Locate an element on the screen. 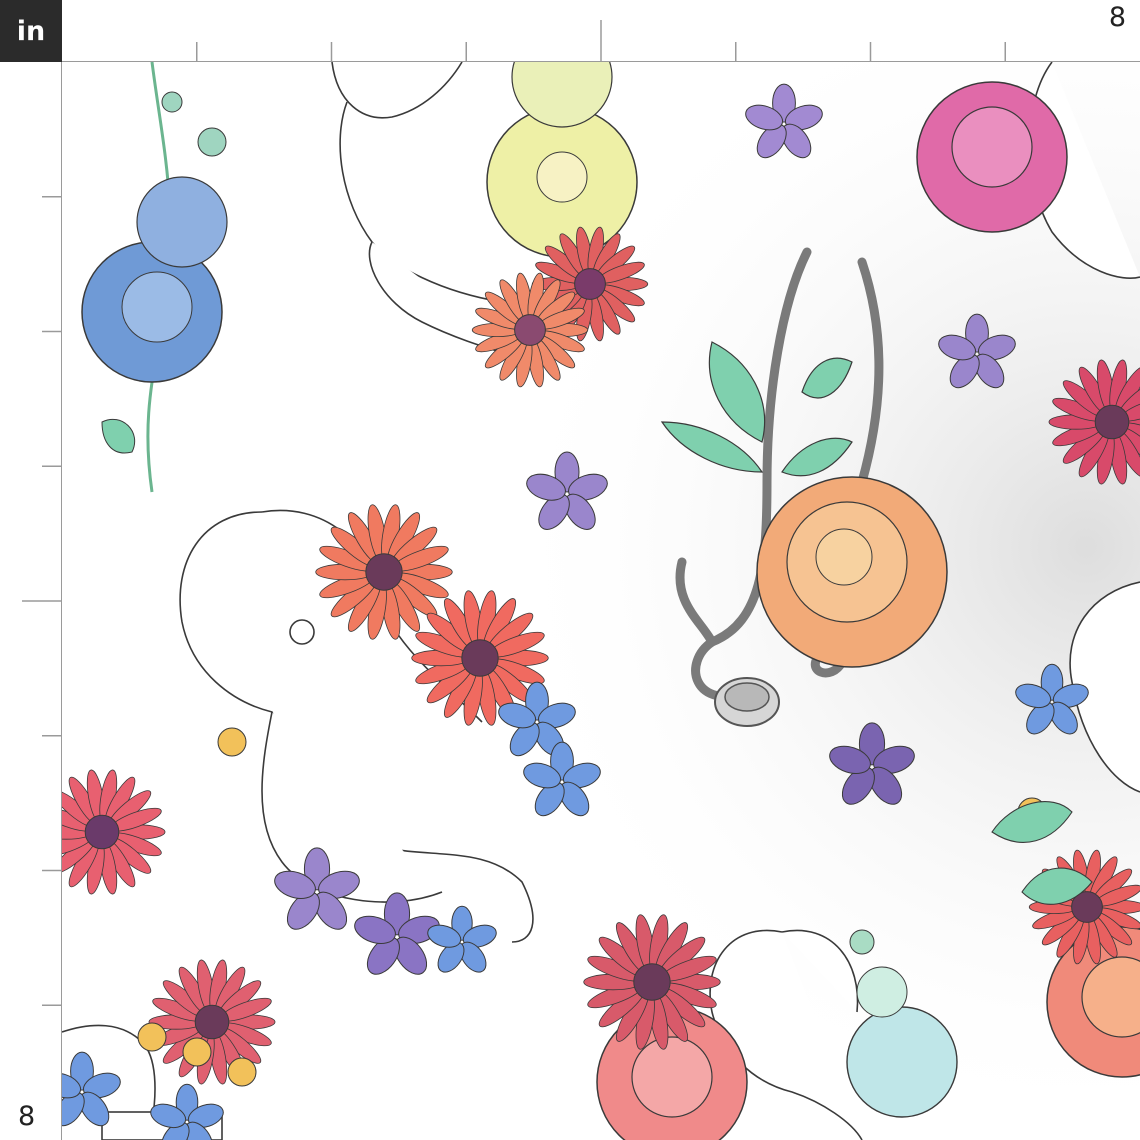 The image size is (1140, 1140). left-ruler: 8 is located at coordinates (31, 601).